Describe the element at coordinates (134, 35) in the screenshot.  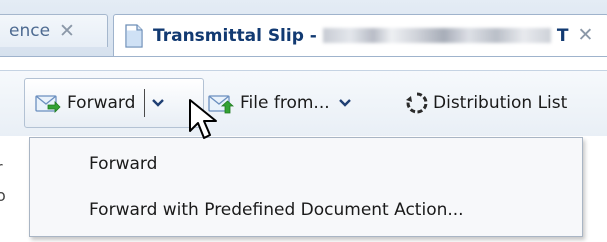
I see `document-icon` at that location.